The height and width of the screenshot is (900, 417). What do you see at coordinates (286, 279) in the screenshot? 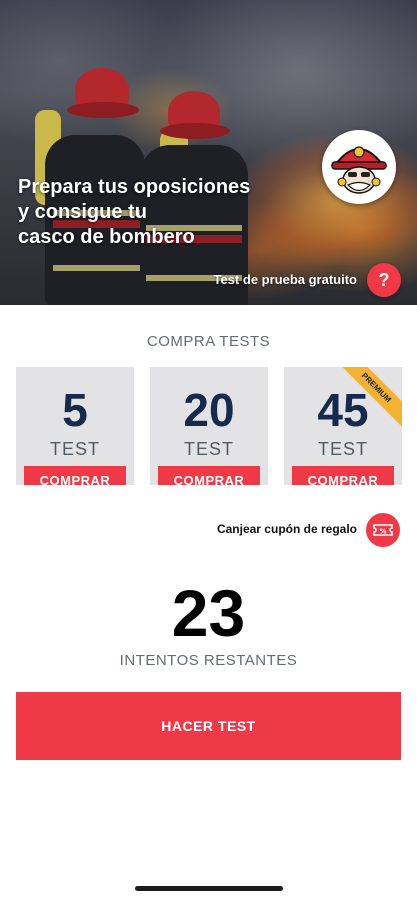
I see `free-test-label: Test de prueba gratuito` at bounding box center [286, 279].